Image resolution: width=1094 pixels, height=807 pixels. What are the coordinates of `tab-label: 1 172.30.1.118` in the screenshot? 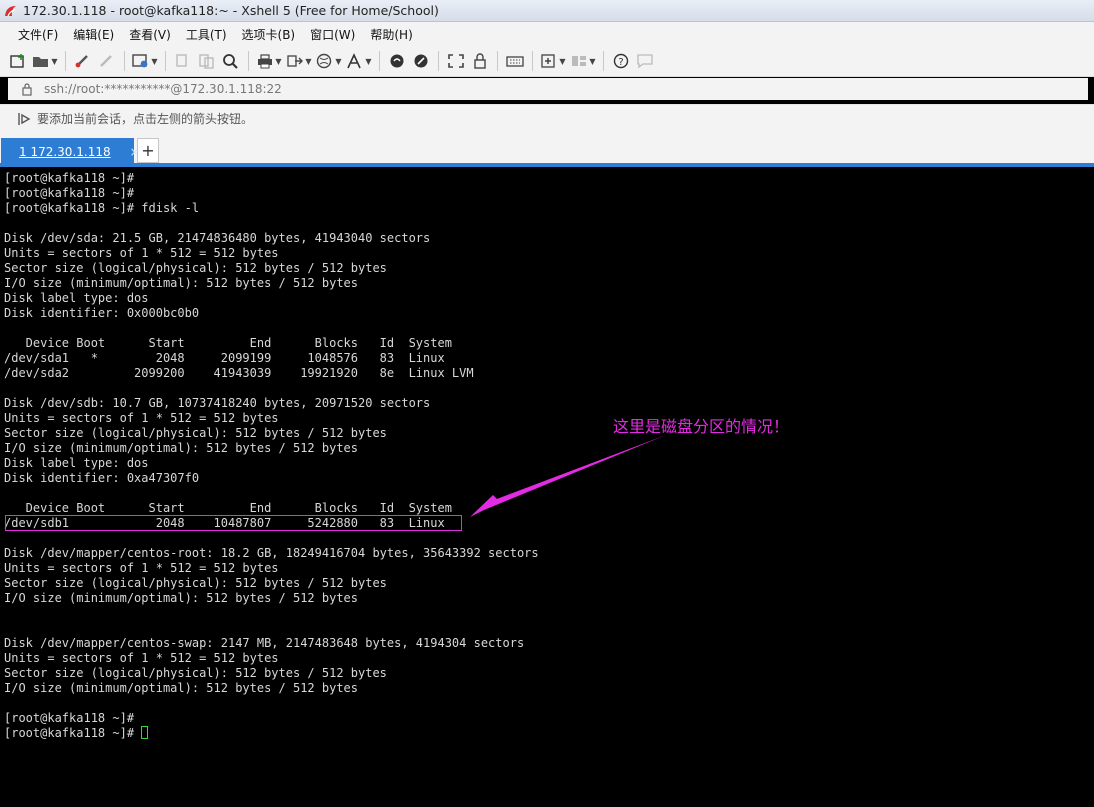 It's located at (65, 152).